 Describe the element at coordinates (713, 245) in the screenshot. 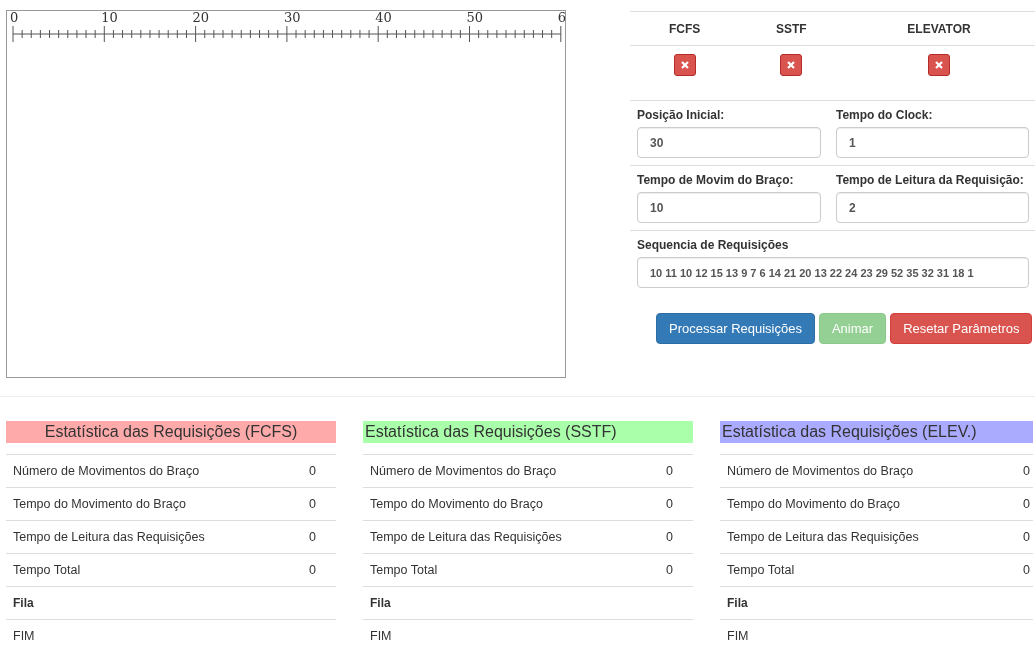

I see `field-label: Sequencia de Requisições` at that location.